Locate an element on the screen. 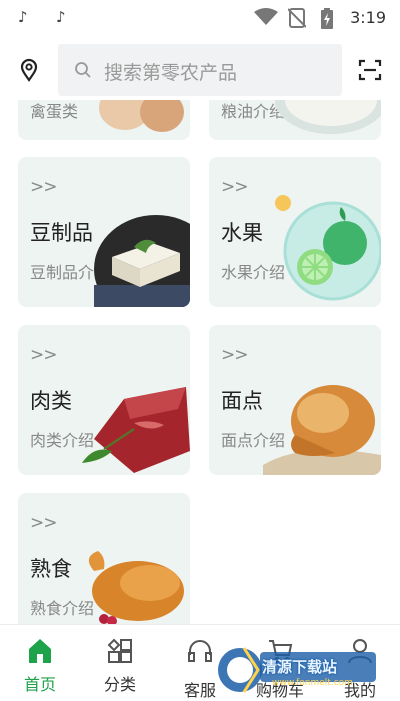 This screenshot has width=400, height=701. search-row: 搜索第零农产品 is located at coordinates (200, 69).